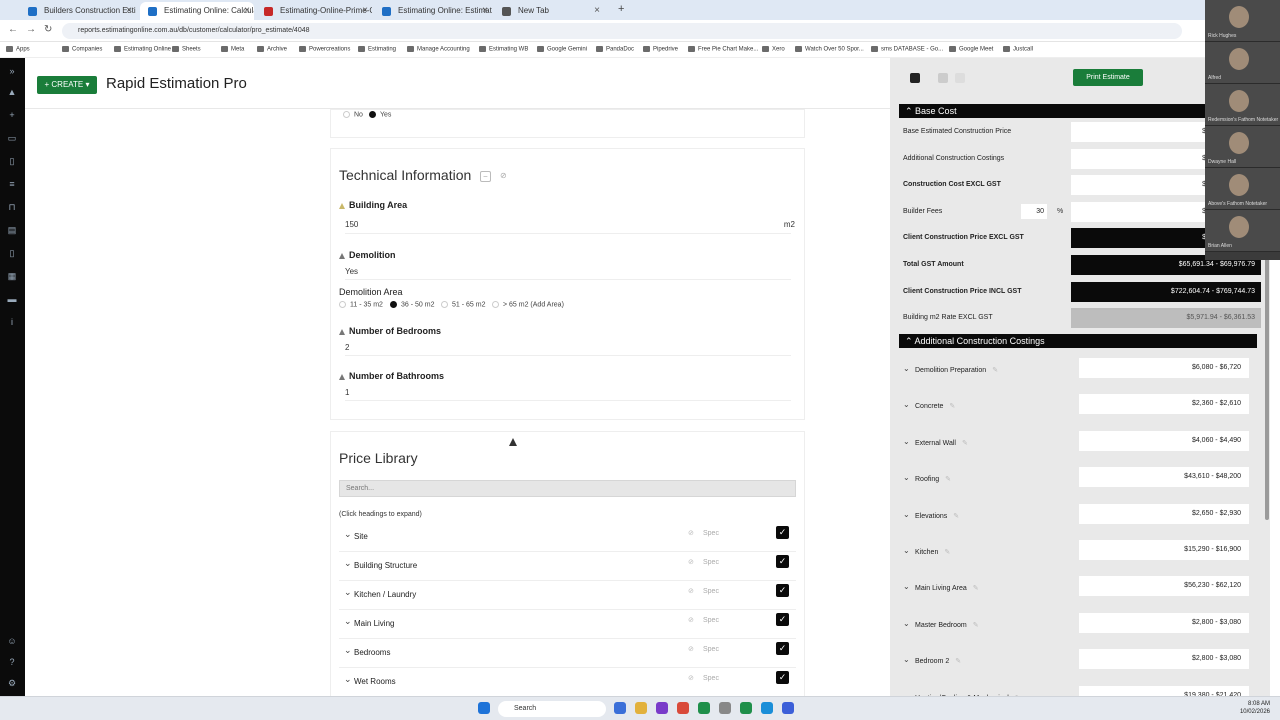 The image size is (1280, 720). I want to click on additional-cost-row: ⌄ Main Living Area ✎ $56,230 - $62,120, so click(1078, 590).